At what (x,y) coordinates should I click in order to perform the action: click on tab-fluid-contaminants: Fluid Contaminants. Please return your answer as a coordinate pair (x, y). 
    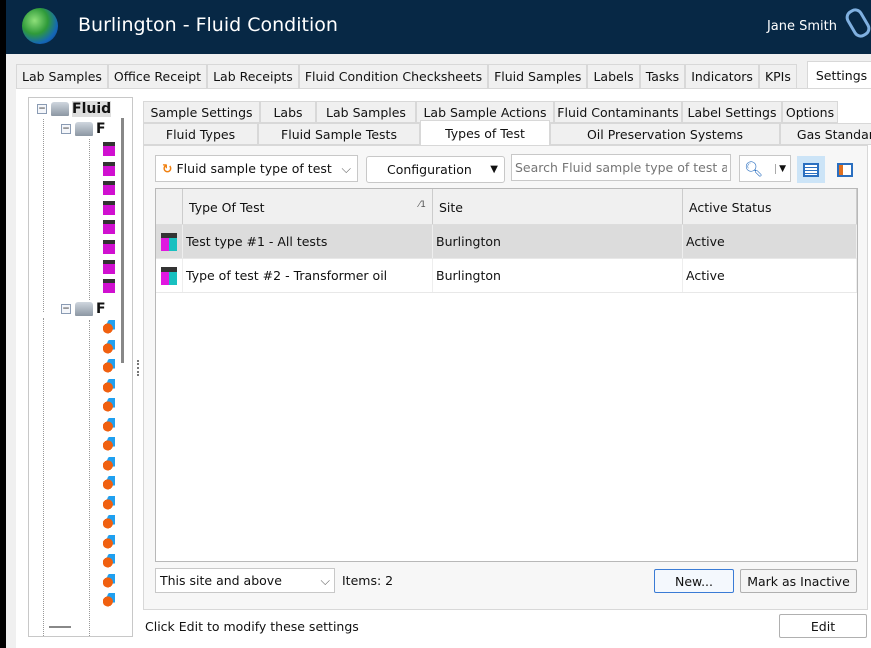
    Looking at the image, I should click on (618, 112).